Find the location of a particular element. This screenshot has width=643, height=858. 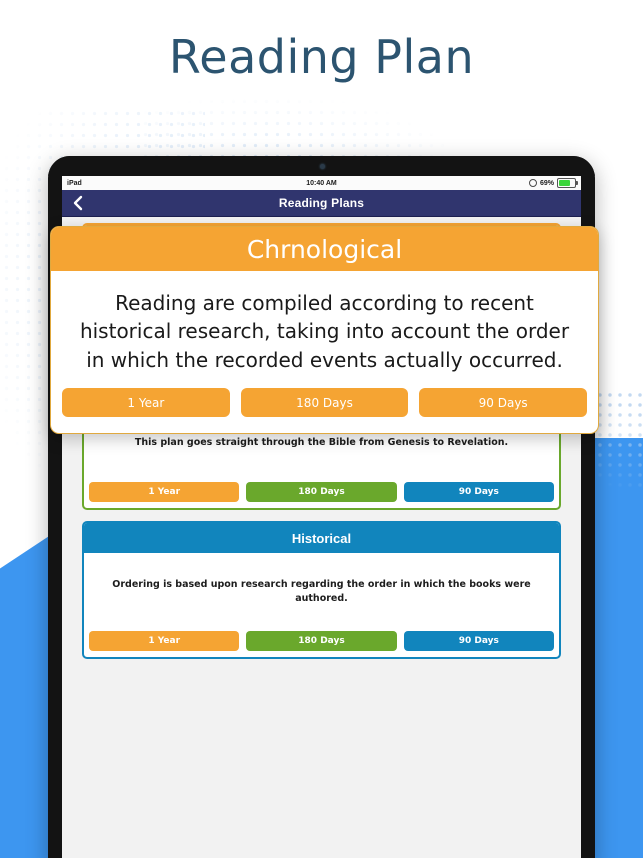

modal-header: Chrnological is located at coordinates (324, 249).